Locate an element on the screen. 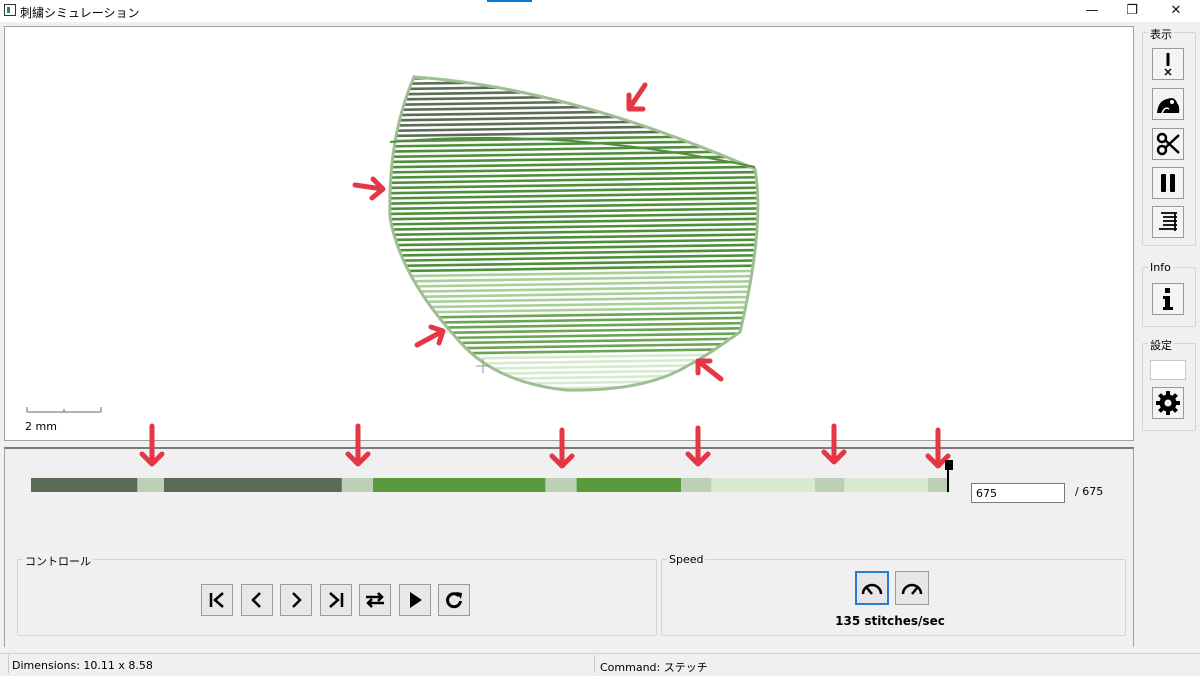 The height and width of the screenshot is (676, 1200). play-button is located at coordinates (415, 600).